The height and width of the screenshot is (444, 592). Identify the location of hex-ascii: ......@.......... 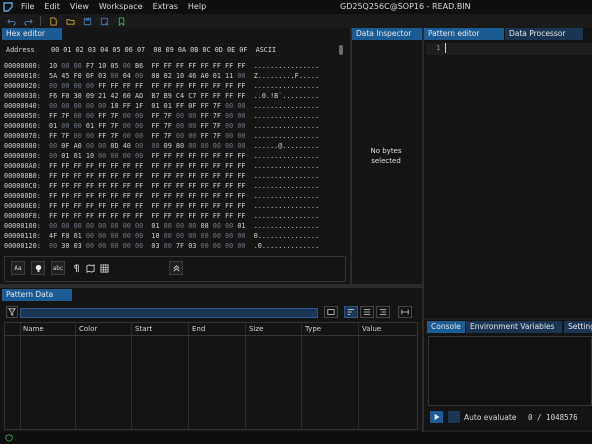
(285, 146).